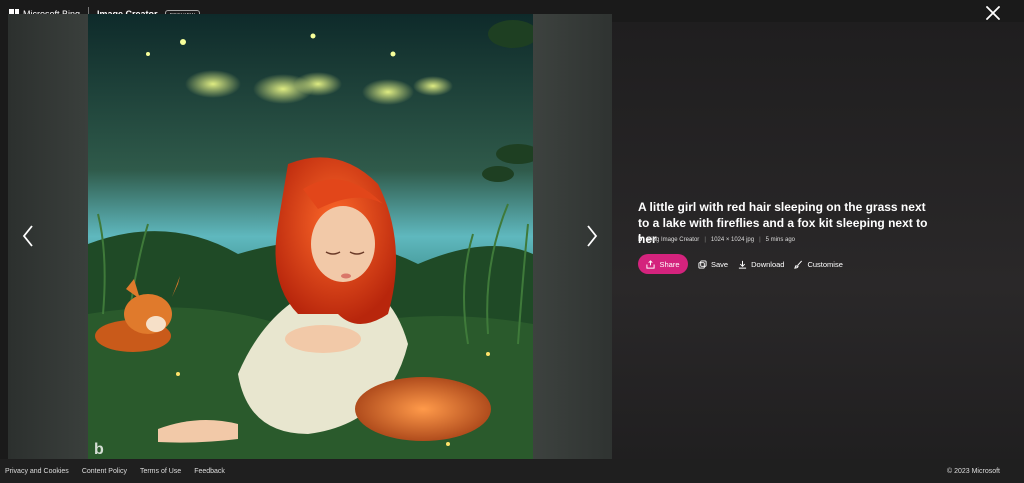 The height and width of the screenshot is (483, 1024). I want to click on share-icon, so click(651, 264).